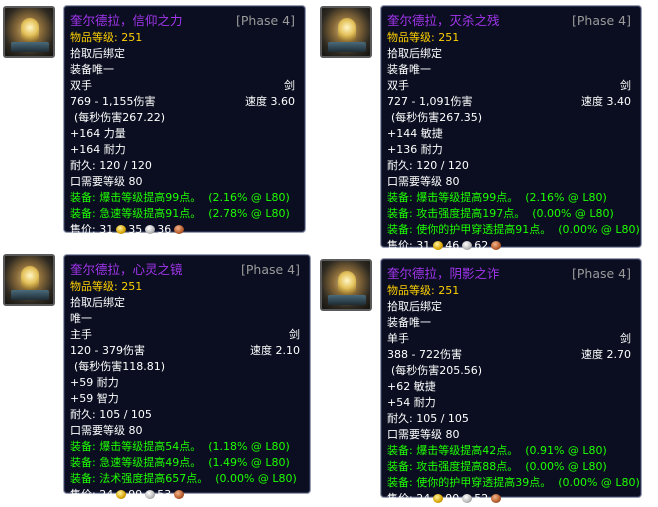  I want to click on damage-range: 388 - 722伤害, so click(424, 354).